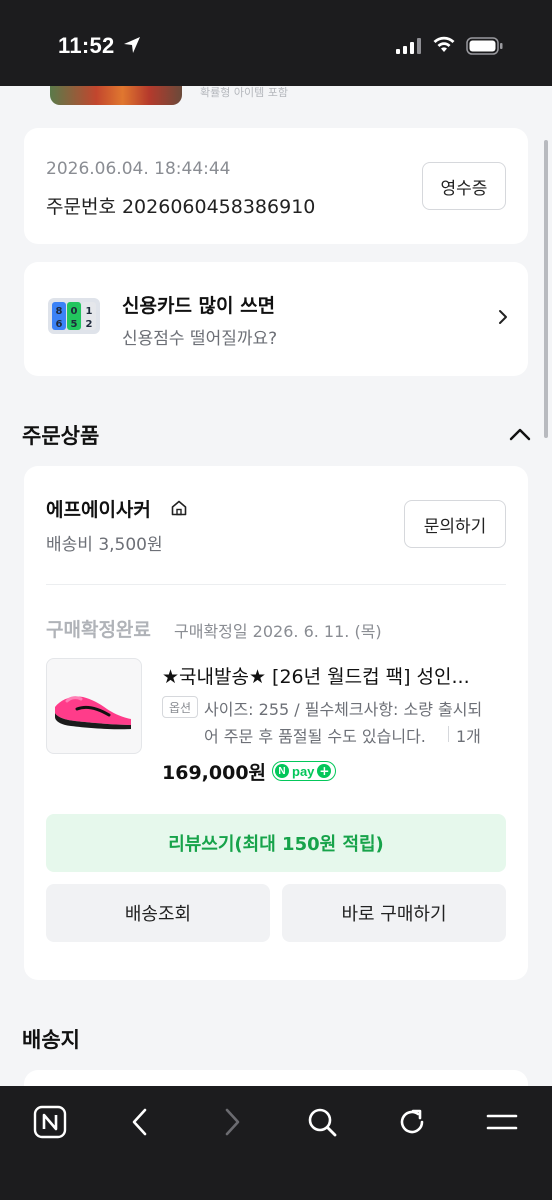 The height and width of the screenshot is (1200, 552). Describe the element at coordinates (394, 913) in the screenshot. I see `buy-again-button: 바로 구매하기` at that location.